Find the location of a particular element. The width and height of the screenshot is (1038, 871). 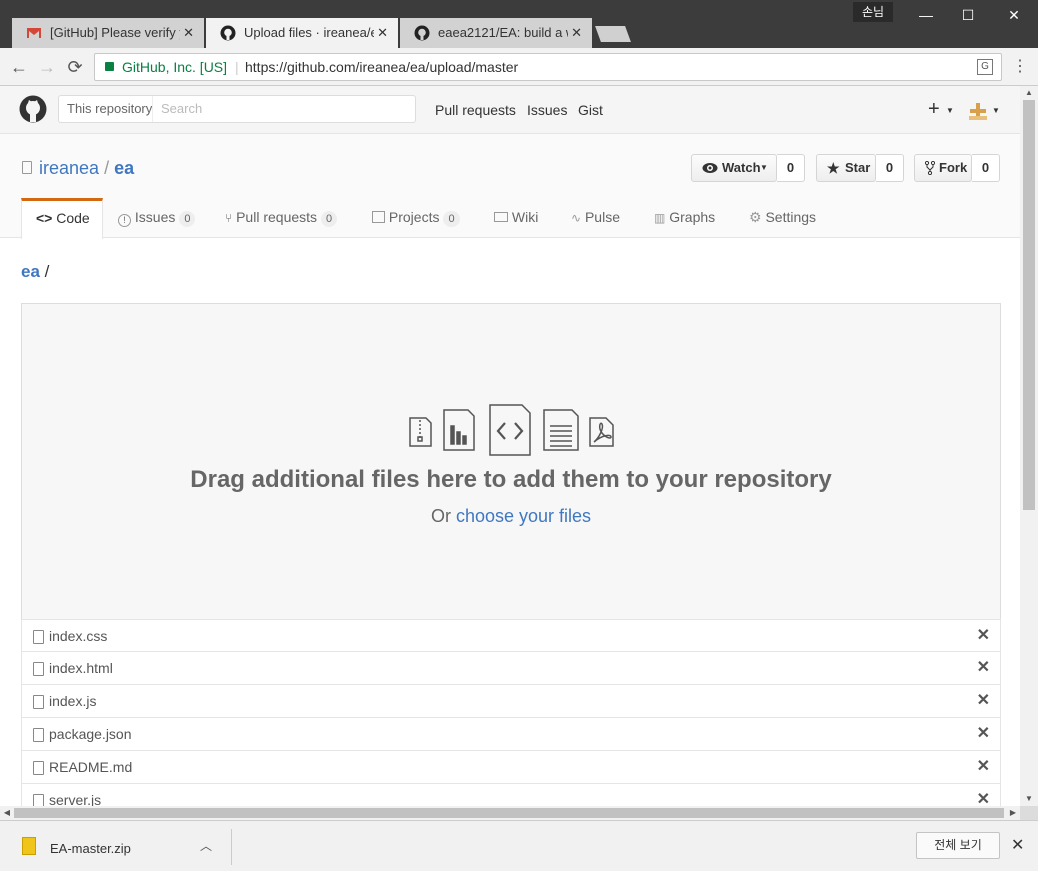

tab-gmail: [GitHub] Please verify yo ✕ is located at coordinates (108, 33).